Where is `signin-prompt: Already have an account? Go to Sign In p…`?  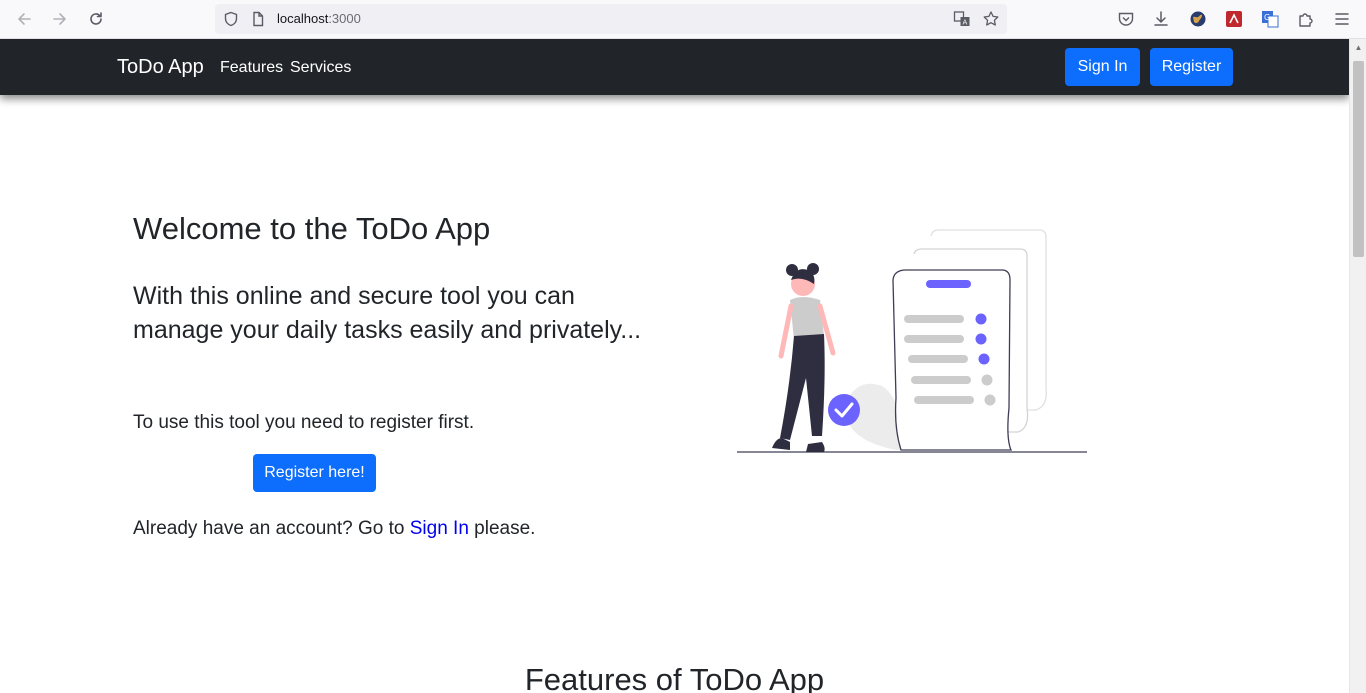 signin-prompt: Already have an account? Go to Sign In p… is located at coordinates (334, 528).